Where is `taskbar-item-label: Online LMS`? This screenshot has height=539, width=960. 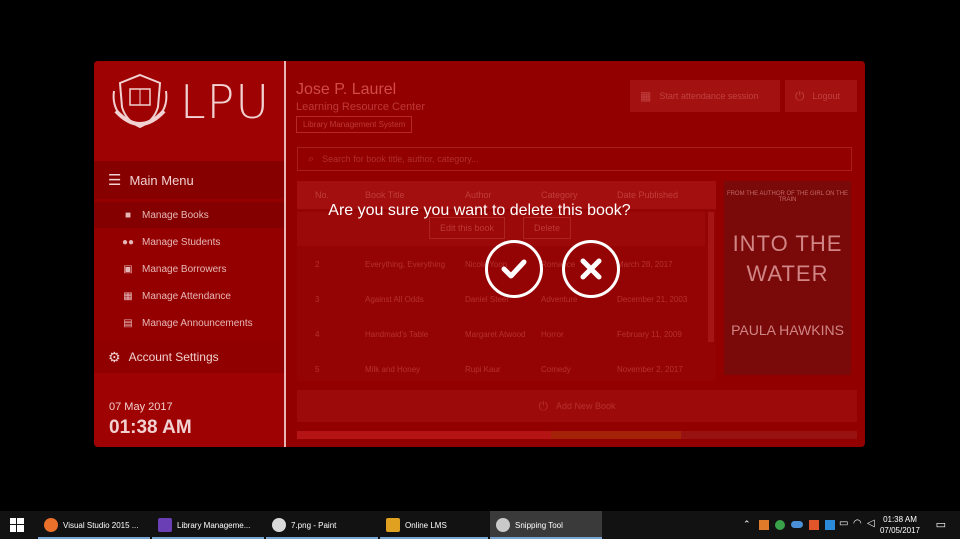
taskbar-item-label: Online LMS is located at coordinates (426, 525).